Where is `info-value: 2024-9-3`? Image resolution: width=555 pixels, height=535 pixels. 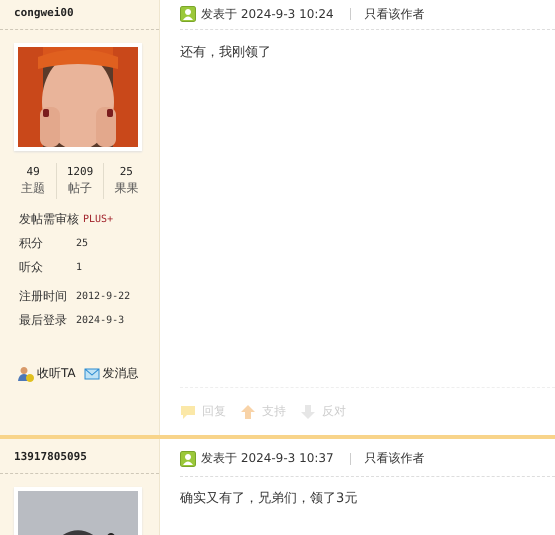
info-value: 2024-9-3 is located at coordinates (100, 320).